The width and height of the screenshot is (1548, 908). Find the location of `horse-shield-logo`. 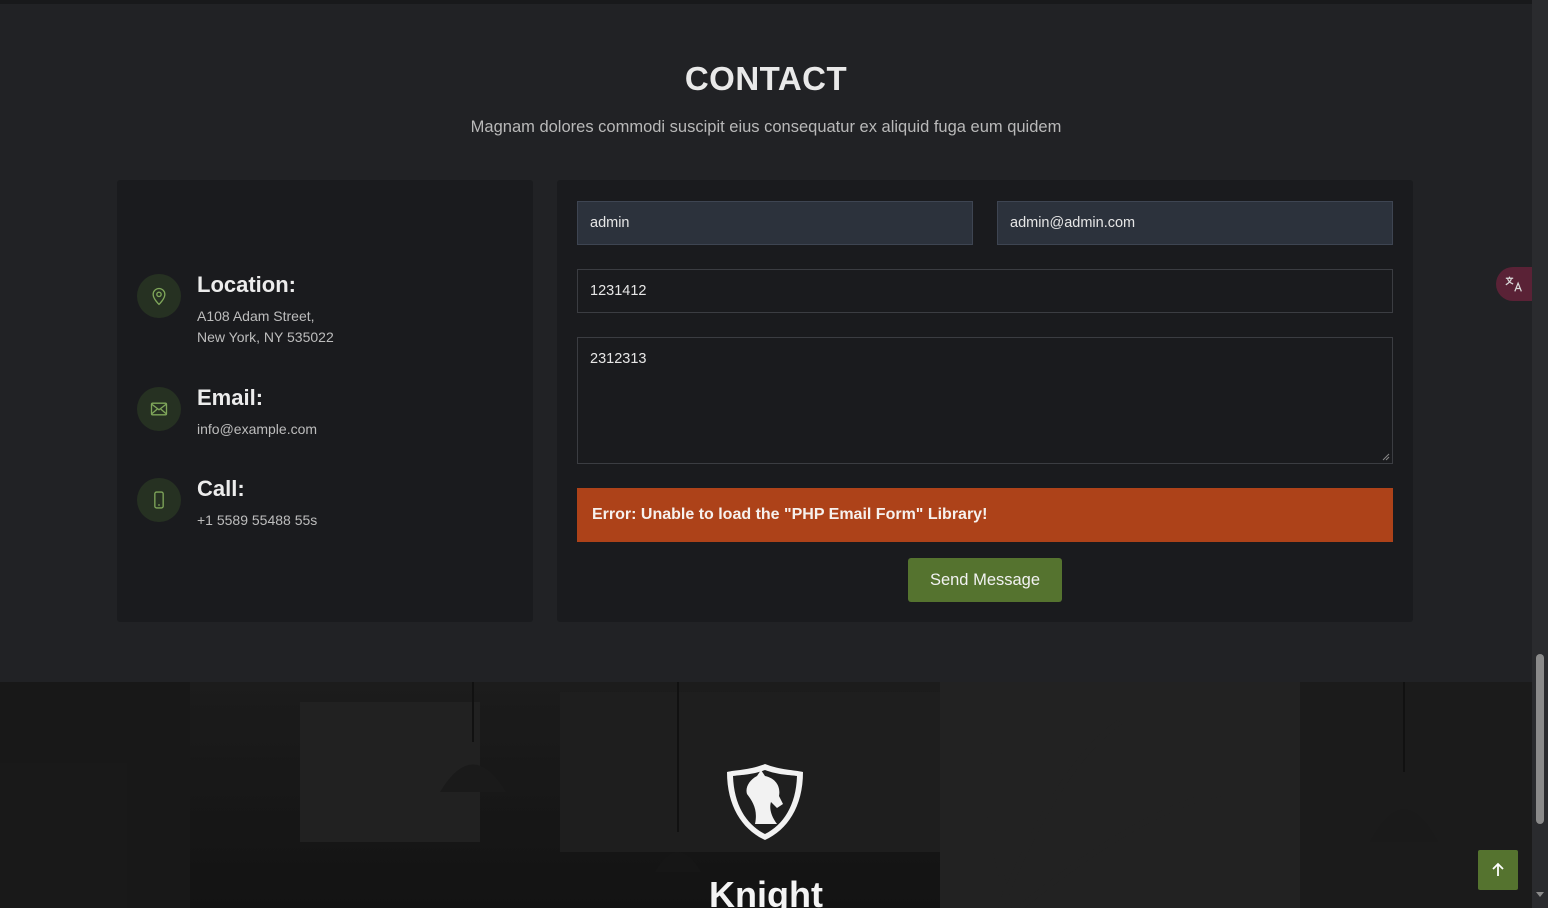

horse-shield-logo is located at coordinates (765, 802).